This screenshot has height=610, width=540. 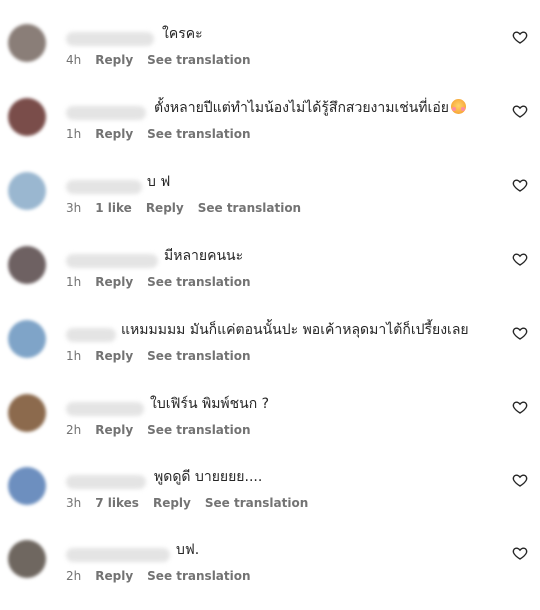 I want to click on comment-meta: 3h 7 likes Reply See translation, so click(x=187, y=503).